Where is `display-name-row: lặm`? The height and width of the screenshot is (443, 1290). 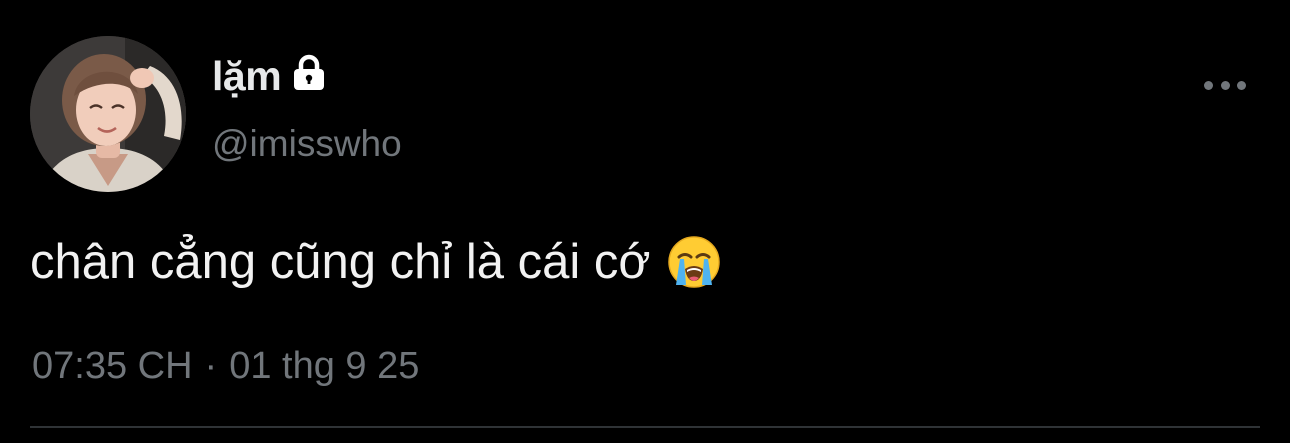 display-name-row: lặm is located at coordinates (270, 76).